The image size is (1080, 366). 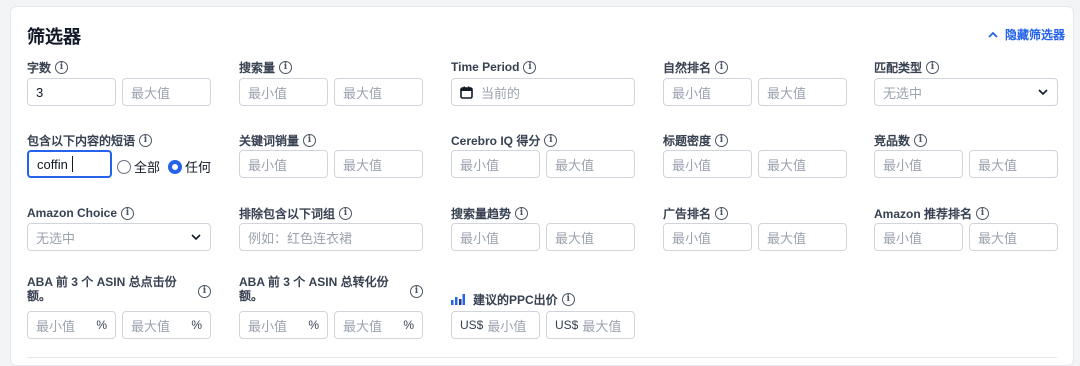 I want to click on amazon-choice-select: 无选中, so click(x=119, y=237).